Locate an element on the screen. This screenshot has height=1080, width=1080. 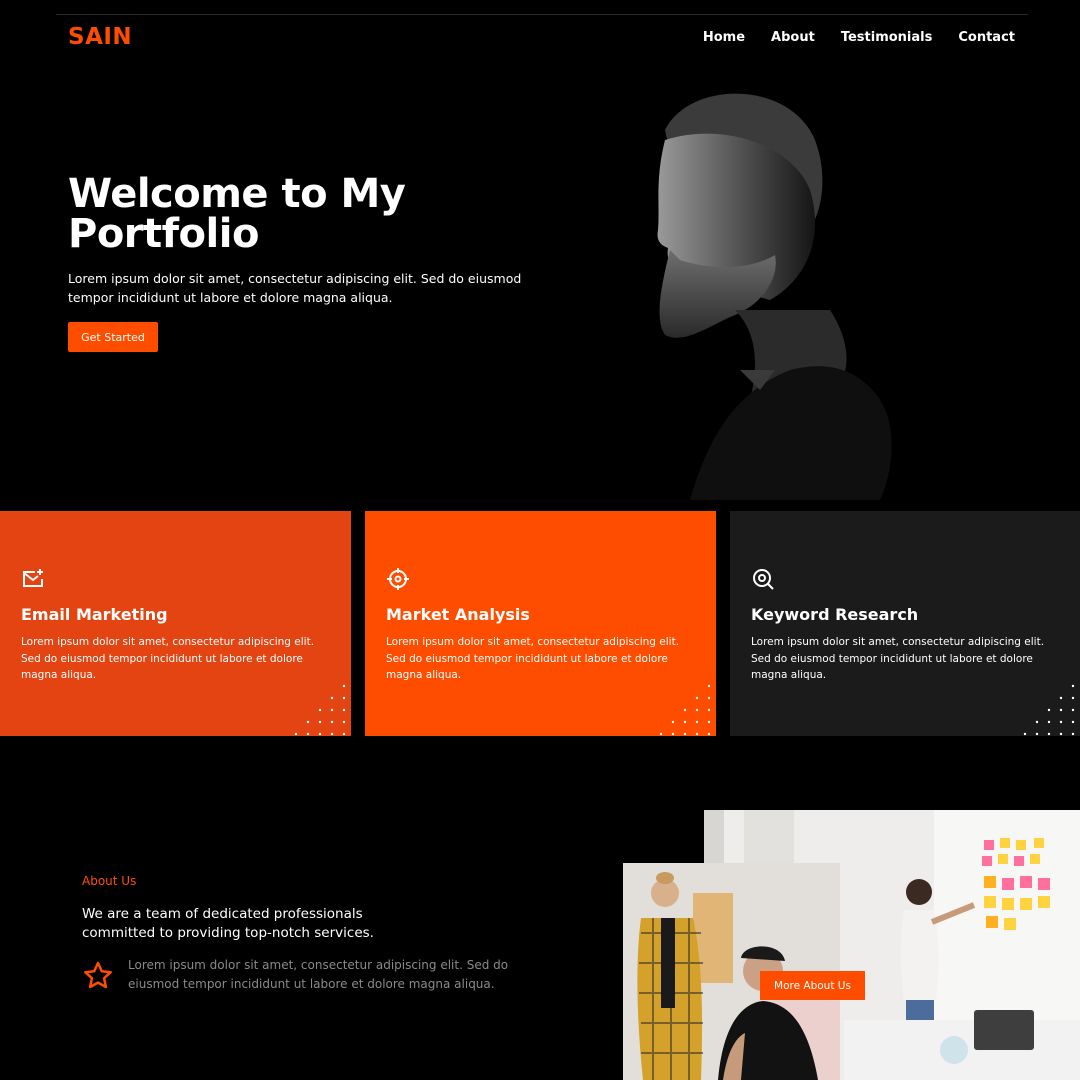
nav-contact: Contact is located at coordinates (986, 37).